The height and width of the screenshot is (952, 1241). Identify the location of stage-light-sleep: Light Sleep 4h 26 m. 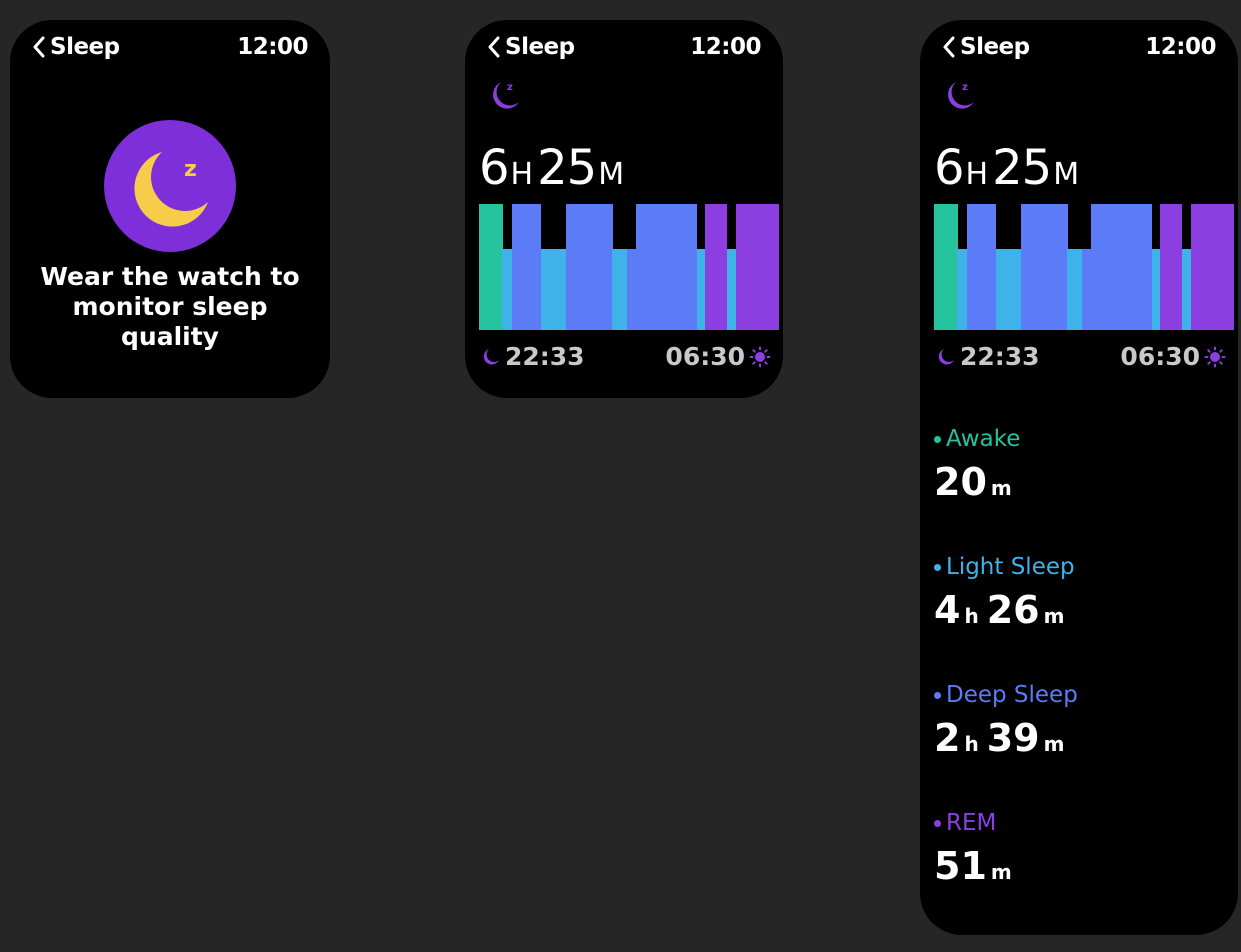
(1004, 593).